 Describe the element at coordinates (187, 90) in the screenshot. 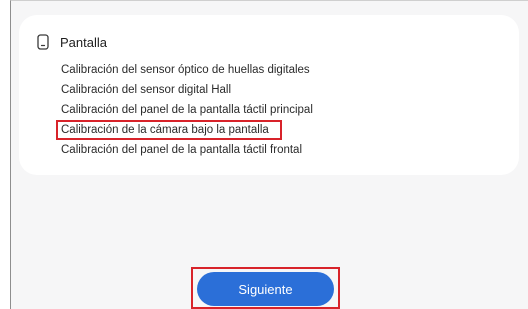

I see `list-item-hall-sensor: Calibración del sensor digital Hall` at that location.